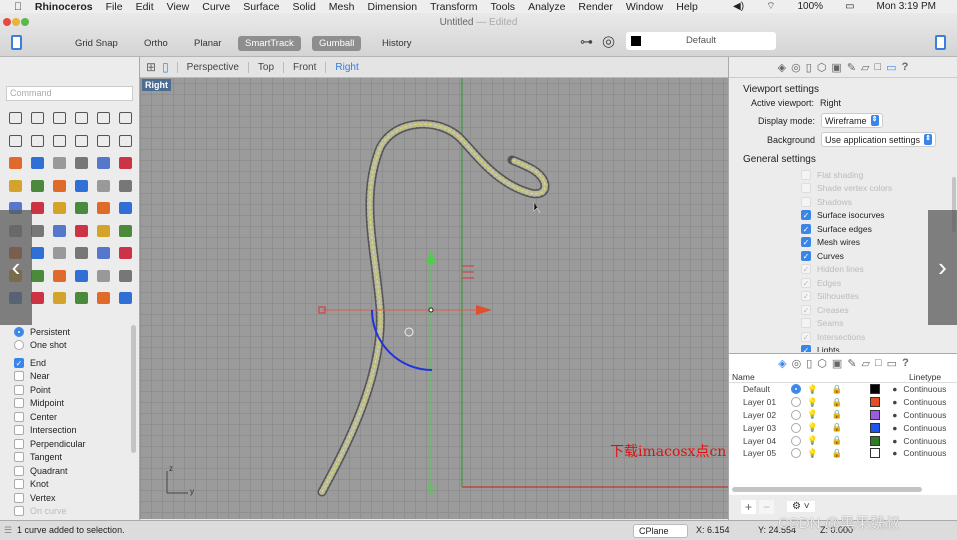 The image size is (957, 540). I want to click on menu-tools: Tools, so click(503, 7).